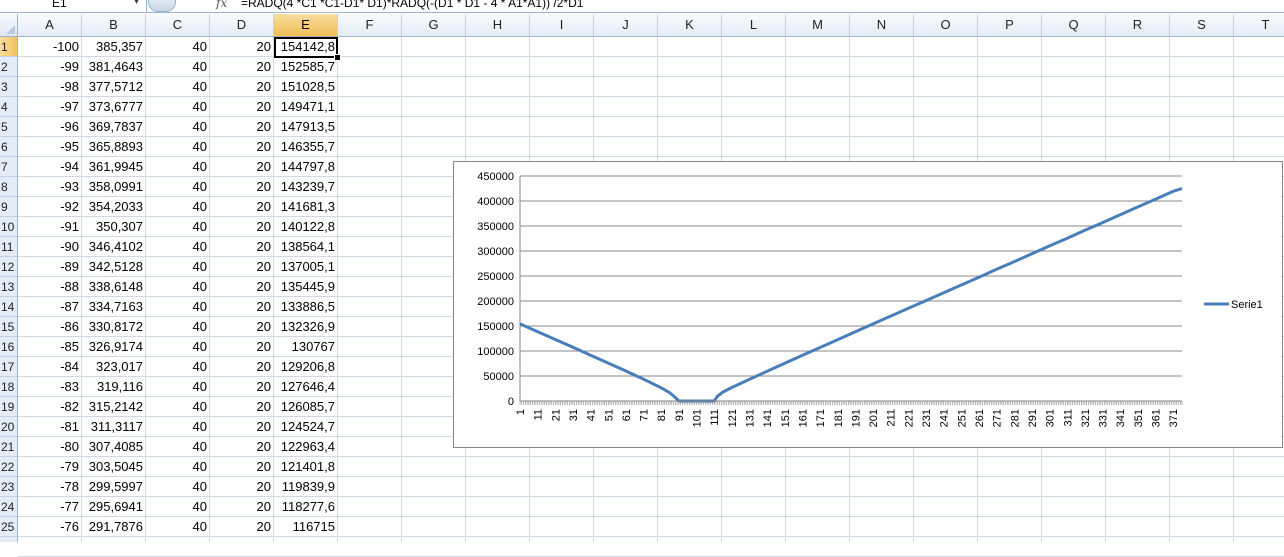 This screenshot has width=1284, height=557. Describe the element at coordinates (818, 25) in the screenshot. I see `column-header-m: M` at that location.